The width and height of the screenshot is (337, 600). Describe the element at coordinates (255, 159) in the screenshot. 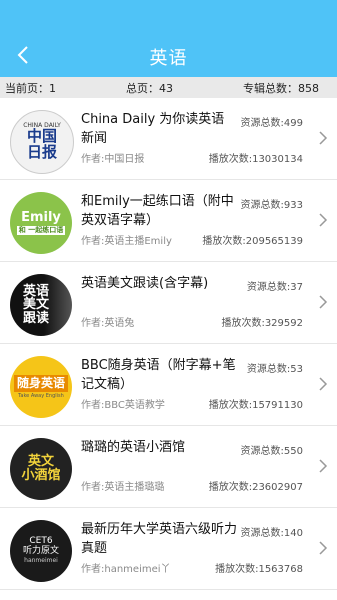

I see `play-count: 播放次数:13030134` at that location.